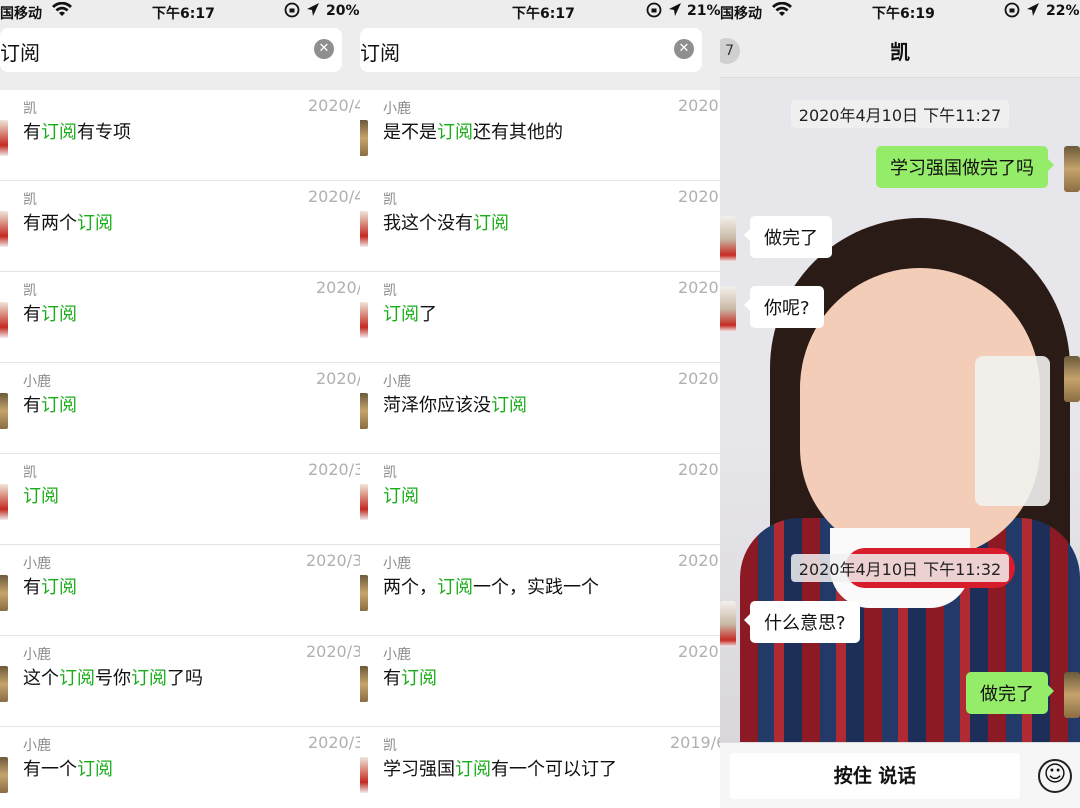 The image size is (1080, 808). Describe the element at coordinates (900, 568) in the screenshot. I see `message-timestamp: 2020年4月10日 下午11:32` at that location.